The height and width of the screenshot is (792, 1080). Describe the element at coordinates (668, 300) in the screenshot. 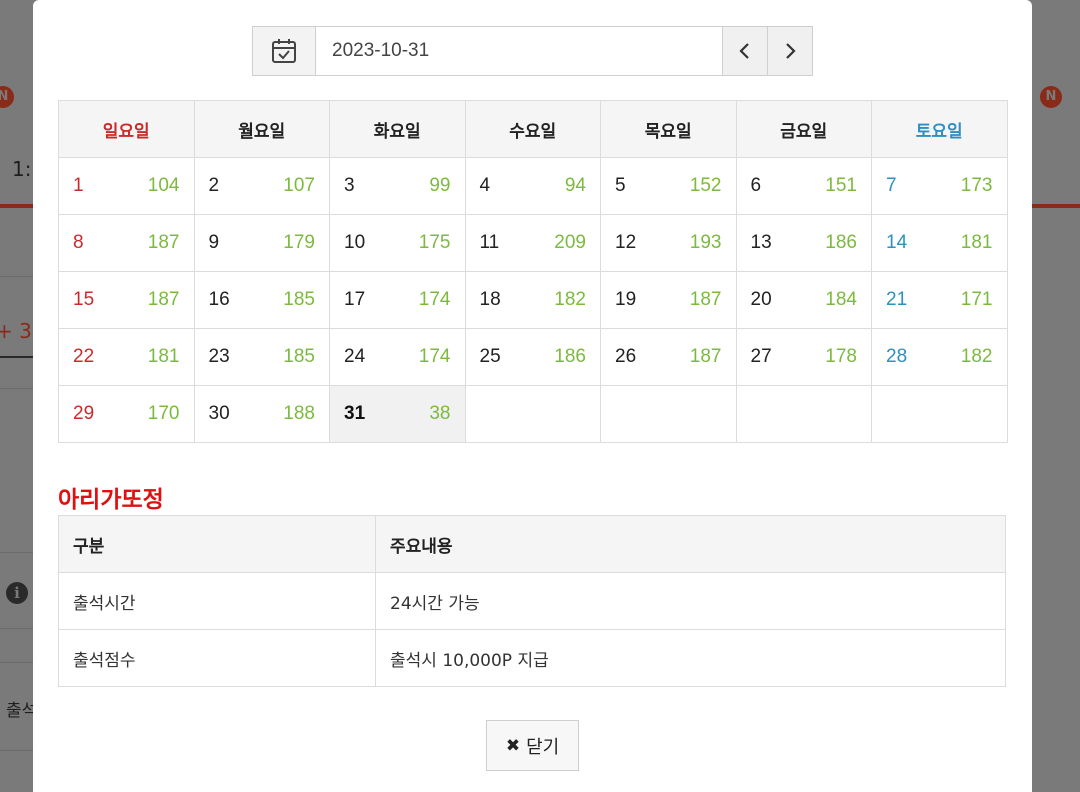

I see `calendar-day-cell: 19 187` at that location.